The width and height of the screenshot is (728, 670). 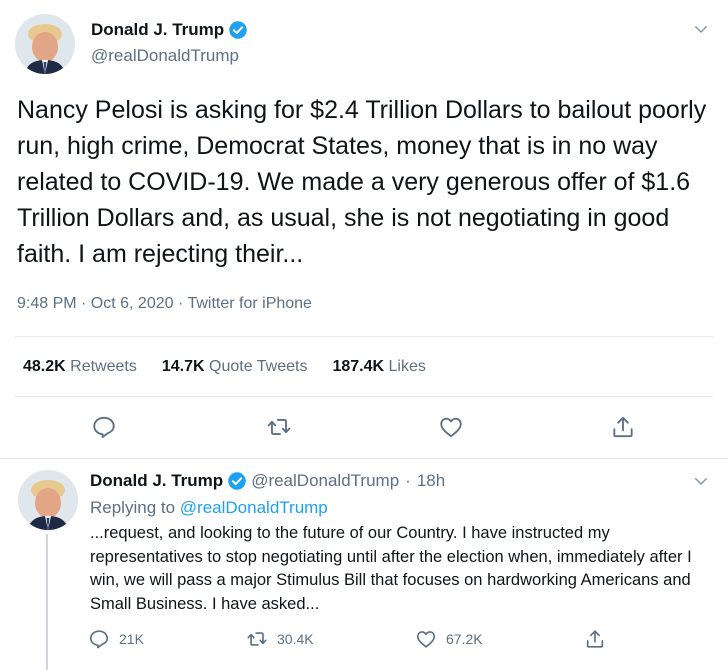 What do you see at coordinates (364, 427) in the screenshot?
I see `tweet-actions` at bounding box center [364, 427].